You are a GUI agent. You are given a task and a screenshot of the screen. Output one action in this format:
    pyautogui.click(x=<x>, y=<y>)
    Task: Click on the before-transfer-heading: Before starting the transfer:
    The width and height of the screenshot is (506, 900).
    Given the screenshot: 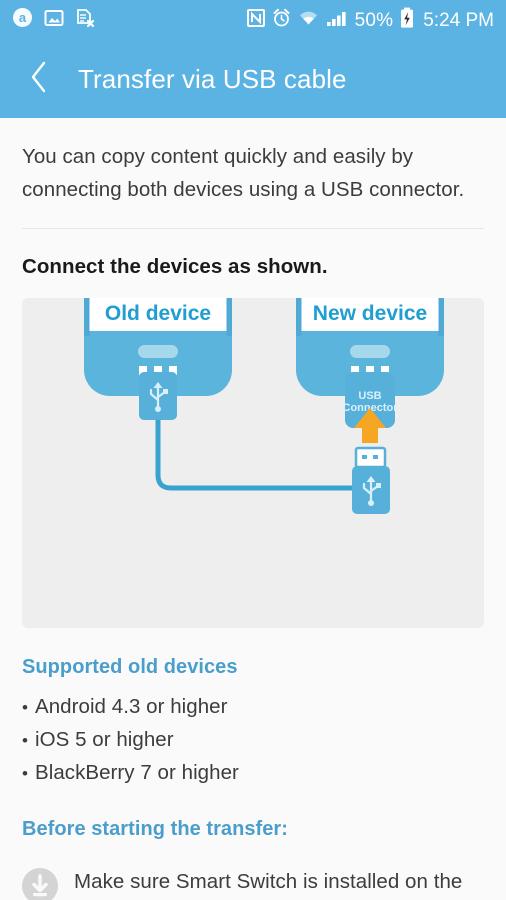 What is the action you would take?
    pyautogui.click(x=155, y=829)
    